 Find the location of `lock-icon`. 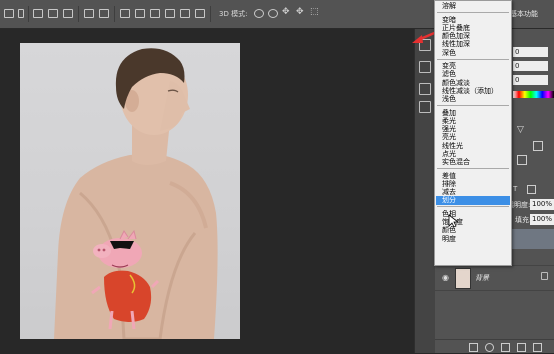

lock-icon is located at coordinates (544, 276).